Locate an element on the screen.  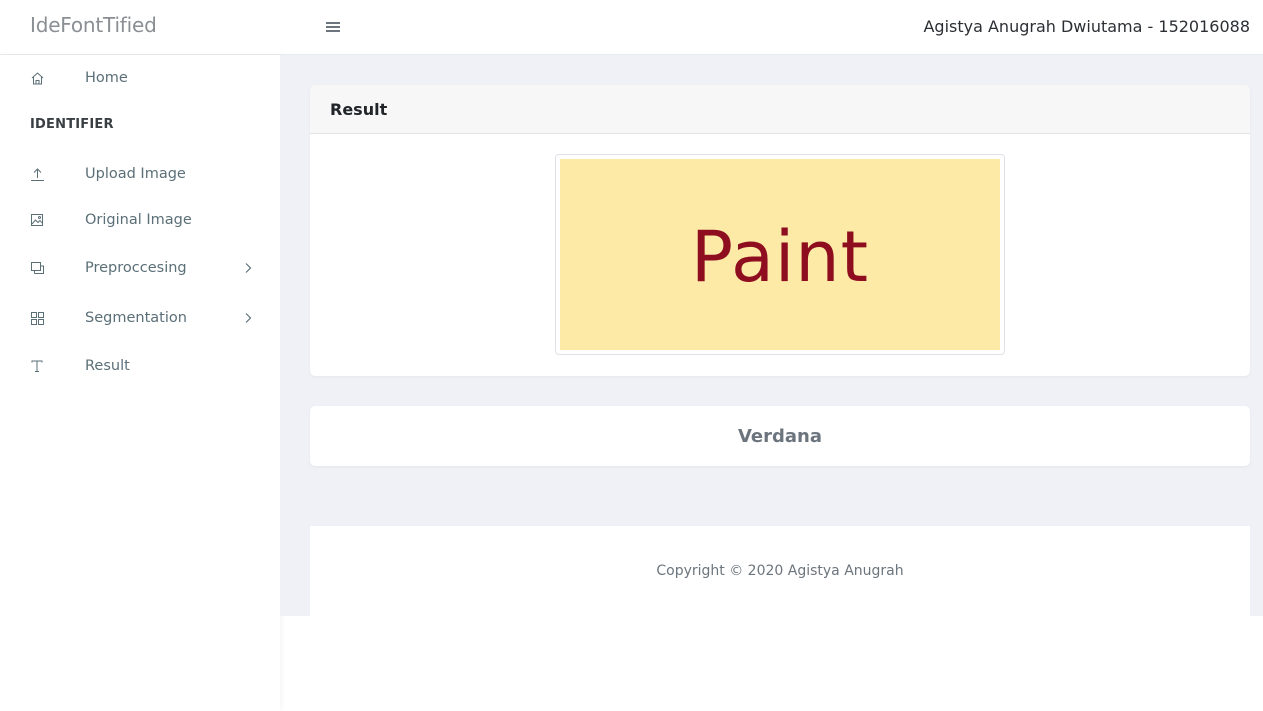
identified-font-name: Verdana is located at coordinates (780, 436).